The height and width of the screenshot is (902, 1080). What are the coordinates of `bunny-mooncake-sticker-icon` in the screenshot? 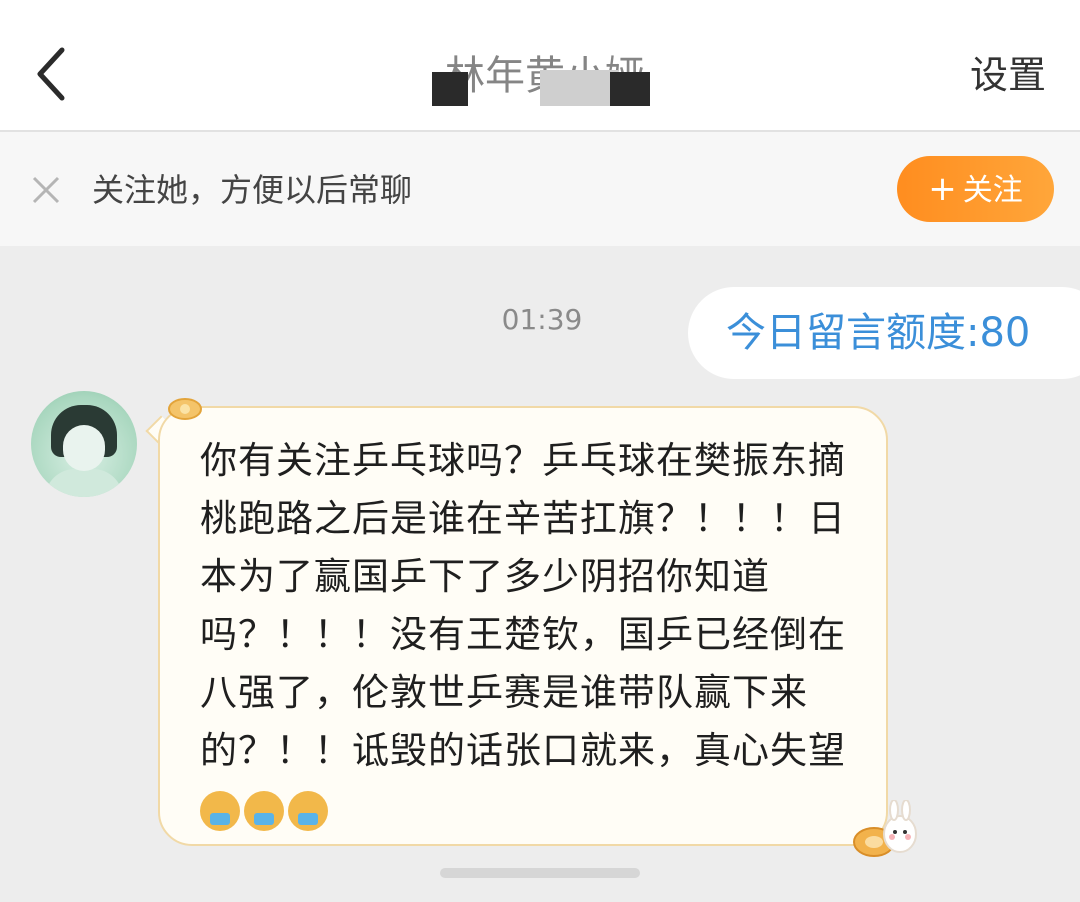 It's located at (885, 828).